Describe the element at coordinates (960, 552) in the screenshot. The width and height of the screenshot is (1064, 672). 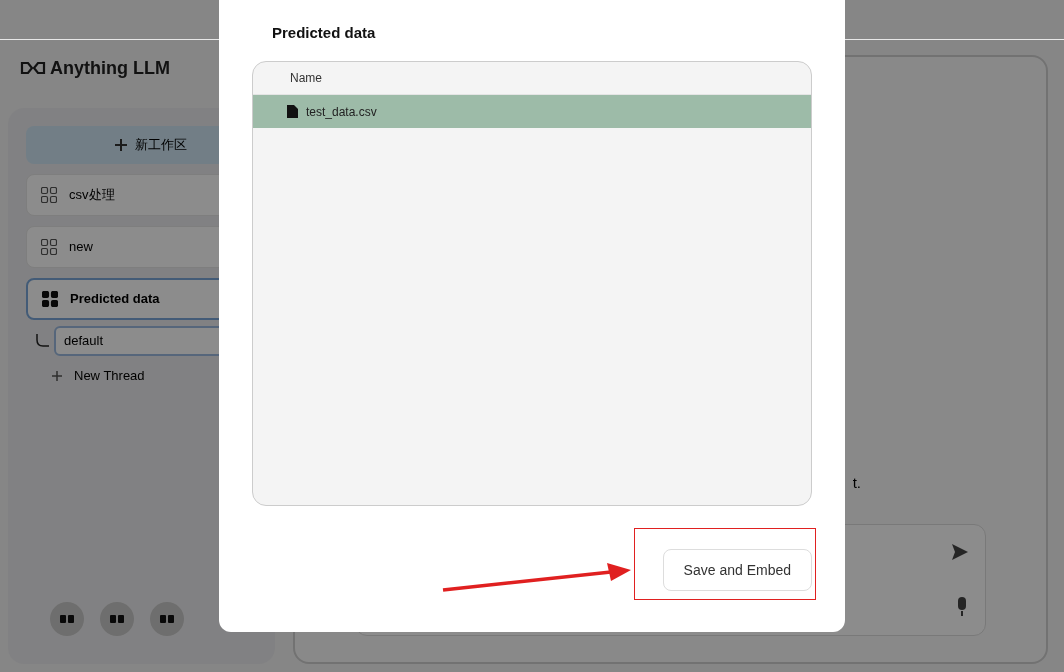
I see `send-icon` at that location.